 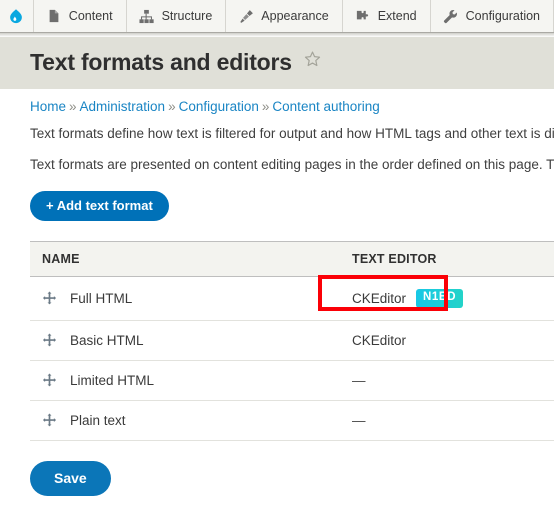 I want to click on table-row: Plain text —, so click(x=292, y=420).